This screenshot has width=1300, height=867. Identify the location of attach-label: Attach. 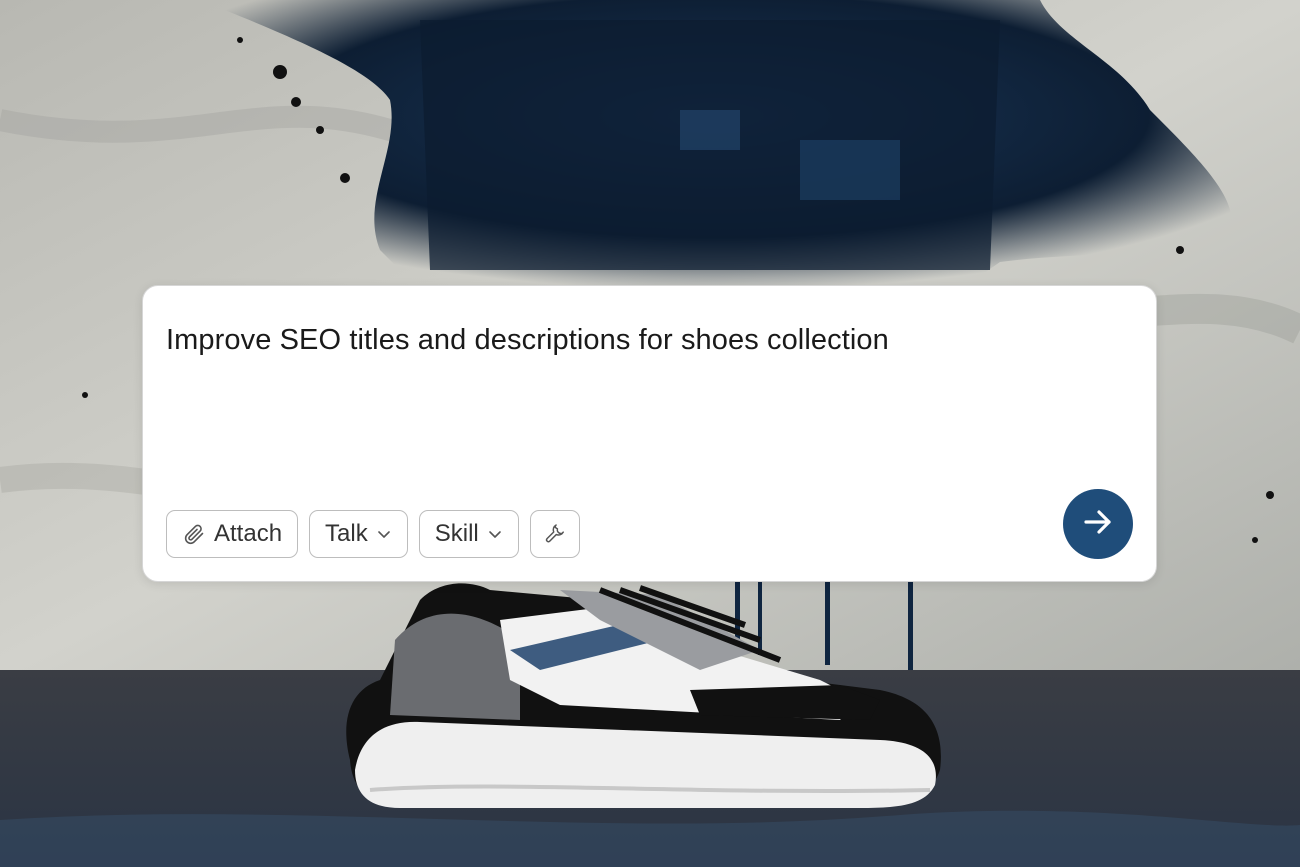
(248, 533).